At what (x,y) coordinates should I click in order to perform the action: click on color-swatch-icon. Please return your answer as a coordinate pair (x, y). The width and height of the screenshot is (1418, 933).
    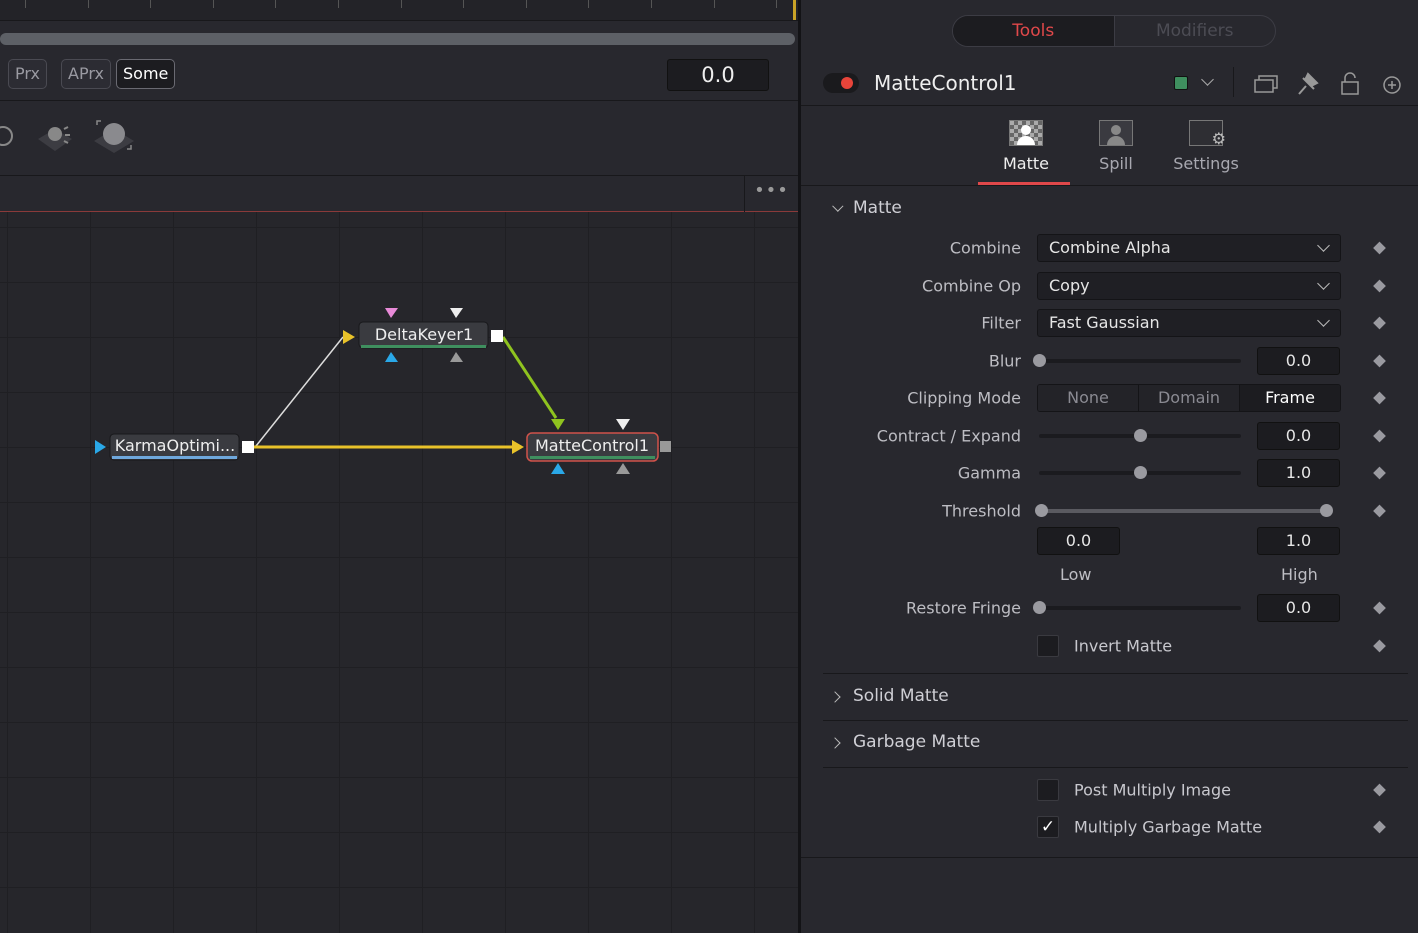
    Looking at the image, I should click on (1181, 83).